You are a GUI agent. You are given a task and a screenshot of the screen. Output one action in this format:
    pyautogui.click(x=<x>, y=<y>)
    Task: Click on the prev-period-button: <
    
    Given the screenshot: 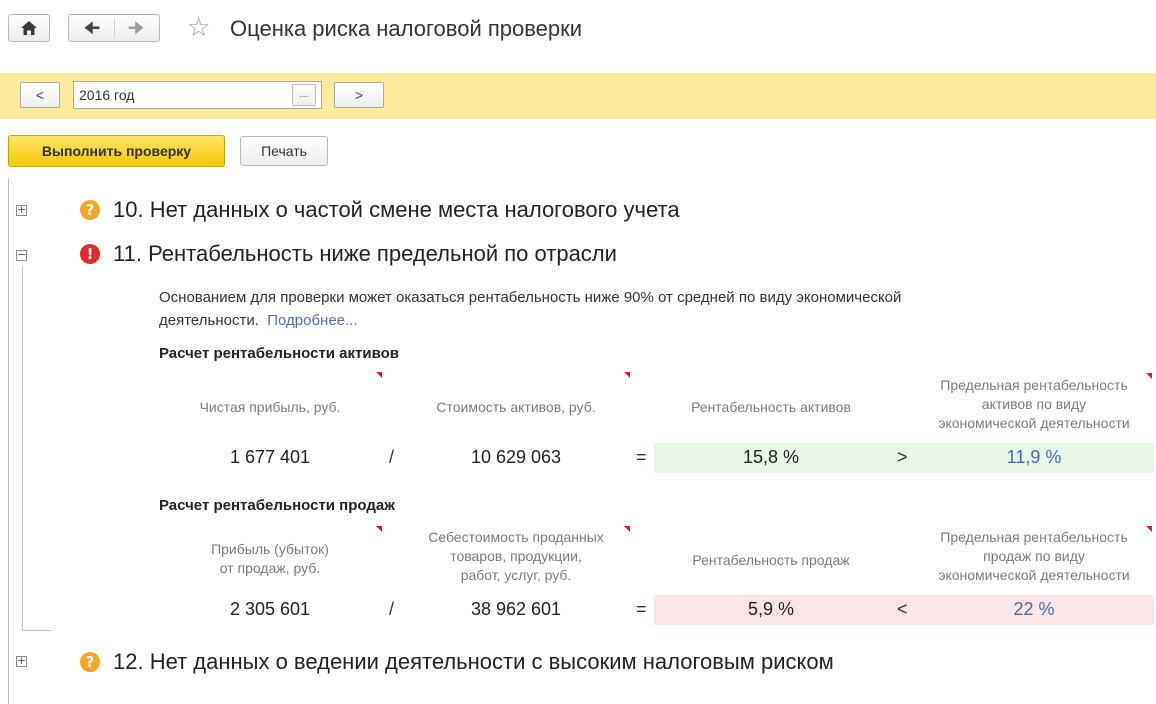 What is the action you would take?
    pyautogui.click(x=40, y=95)
    